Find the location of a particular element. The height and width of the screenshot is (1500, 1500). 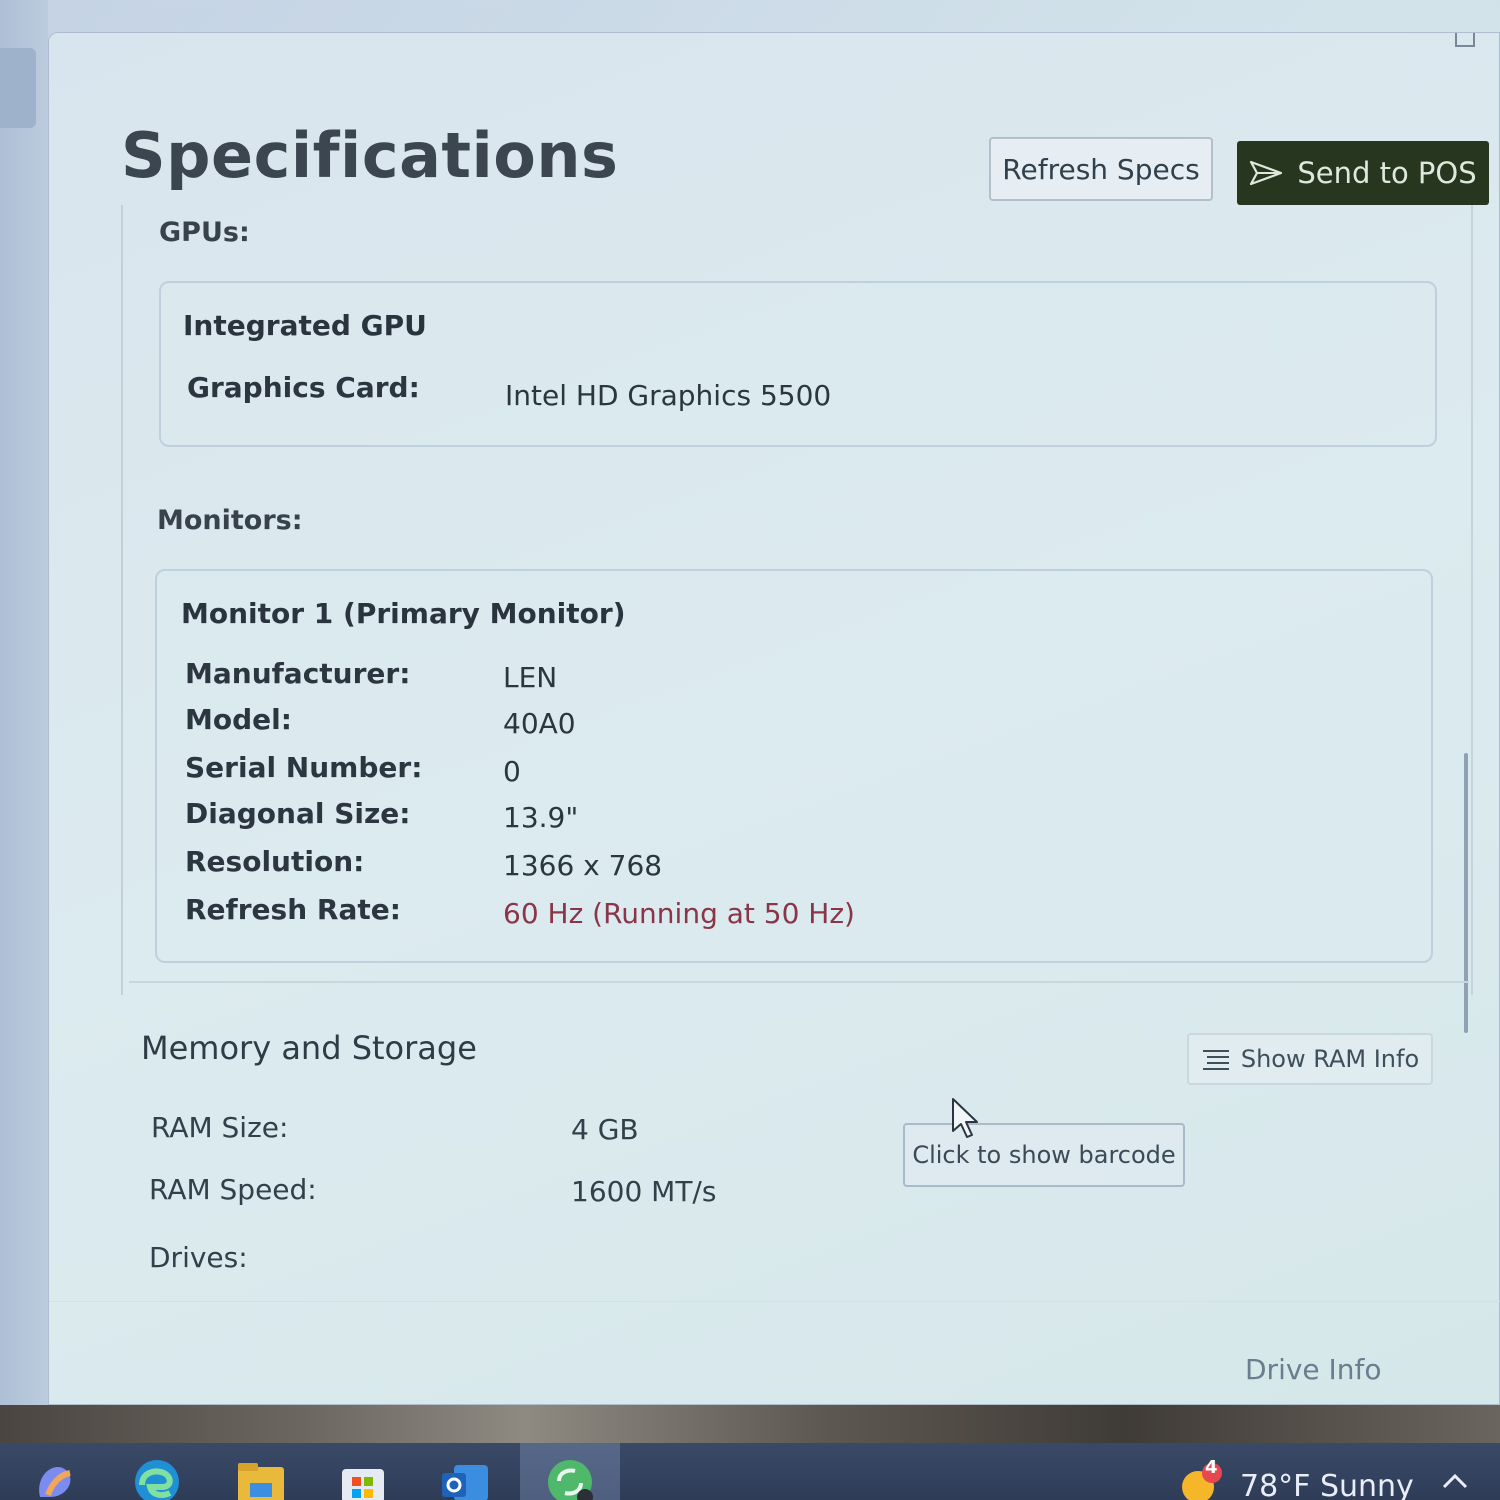

scrollbar-thumb is located at coordinates (1466, 893).